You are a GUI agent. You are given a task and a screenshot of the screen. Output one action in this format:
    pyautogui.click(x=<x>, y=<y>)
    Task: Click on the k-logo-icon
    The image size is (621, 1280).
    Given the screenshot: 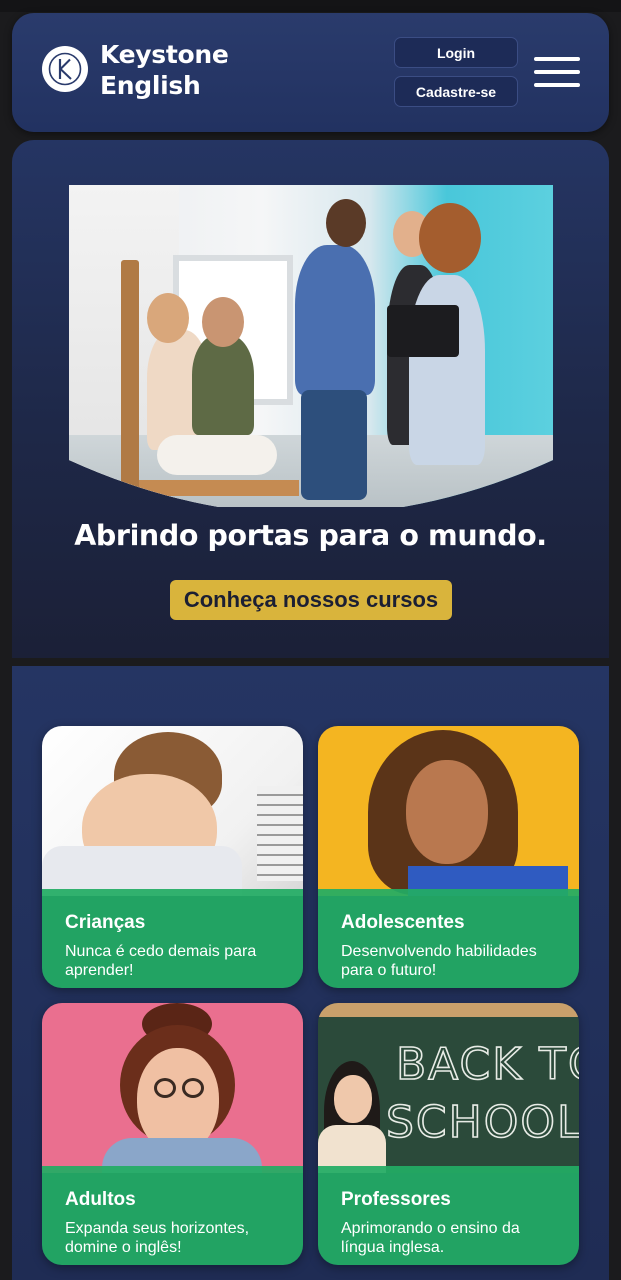 What is the action you would take?
    pyautogui.click(x=65, y=69)
    